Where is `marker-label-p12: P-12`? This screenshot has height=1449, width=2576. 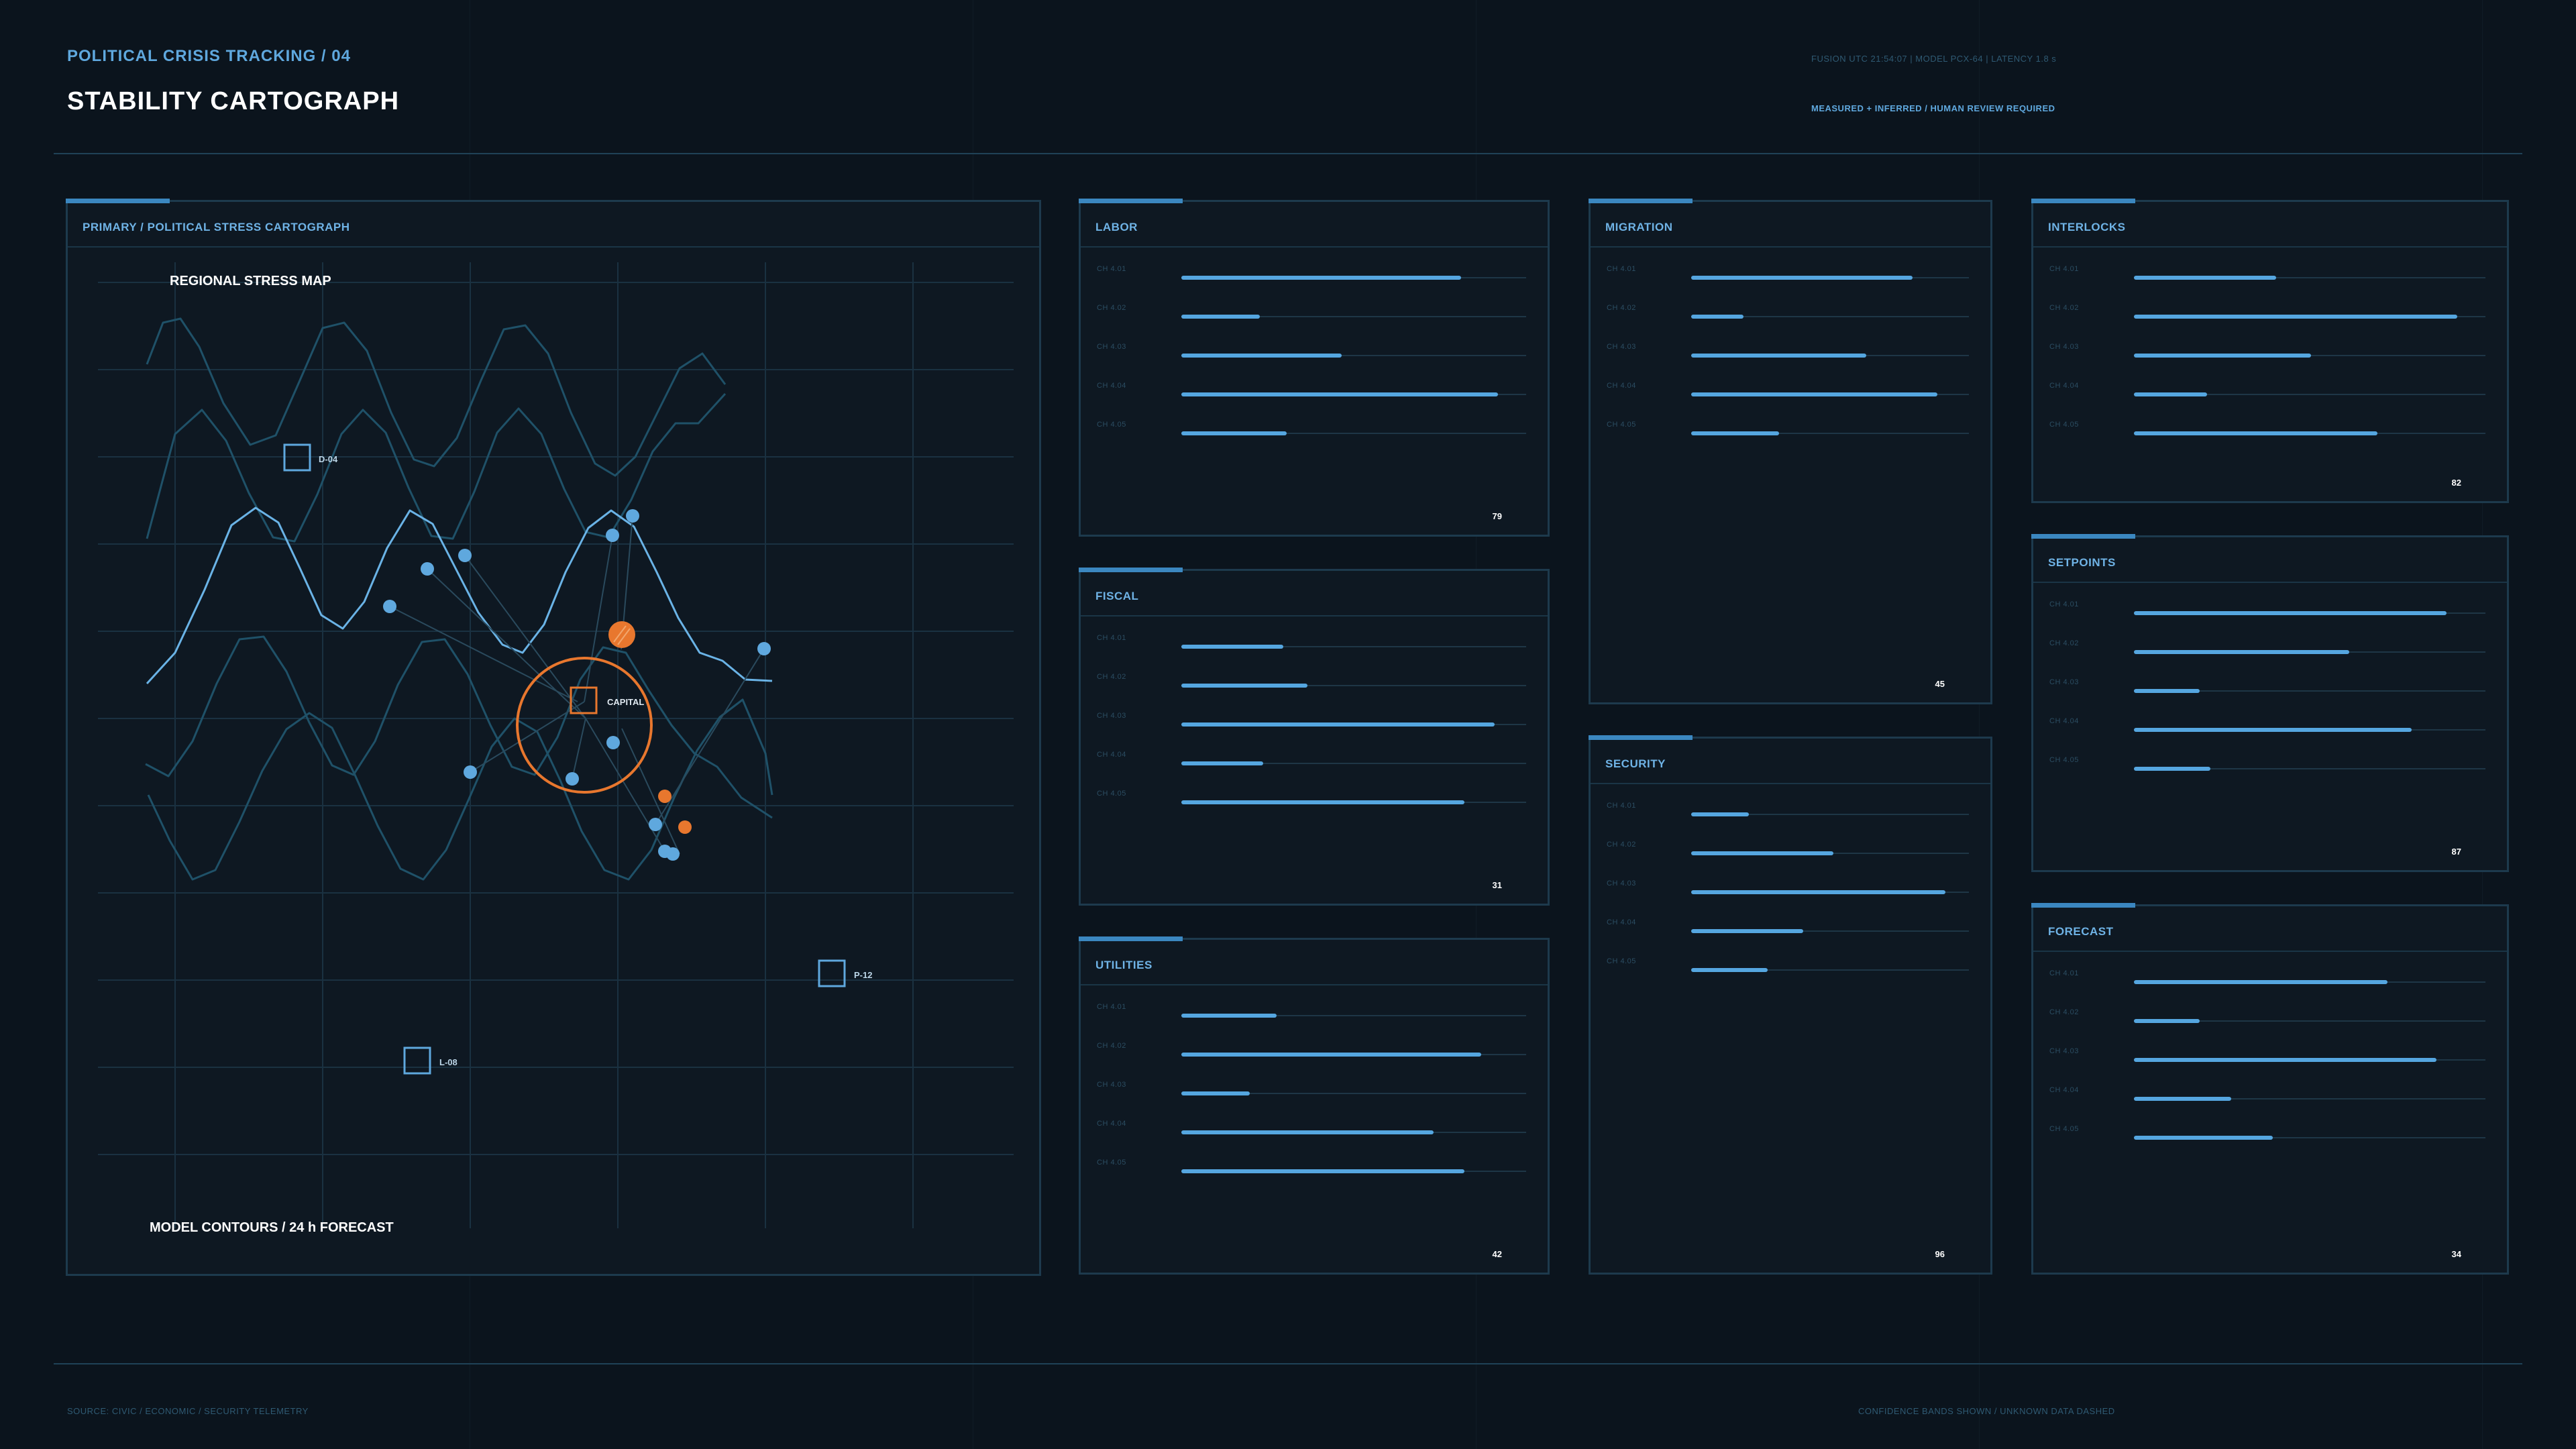 marker-label-p12: P-12 is located at coordinates (863, 975).